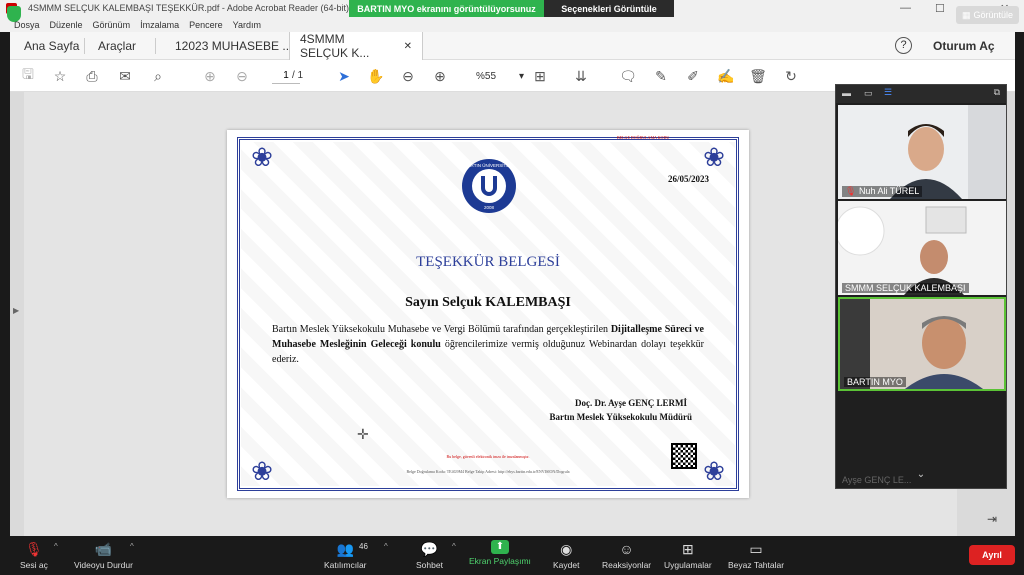  What do you see at coordinates (693, 76) in the screenshot?
I see `draw-icon: ✐` at bounding box center [693, 76].